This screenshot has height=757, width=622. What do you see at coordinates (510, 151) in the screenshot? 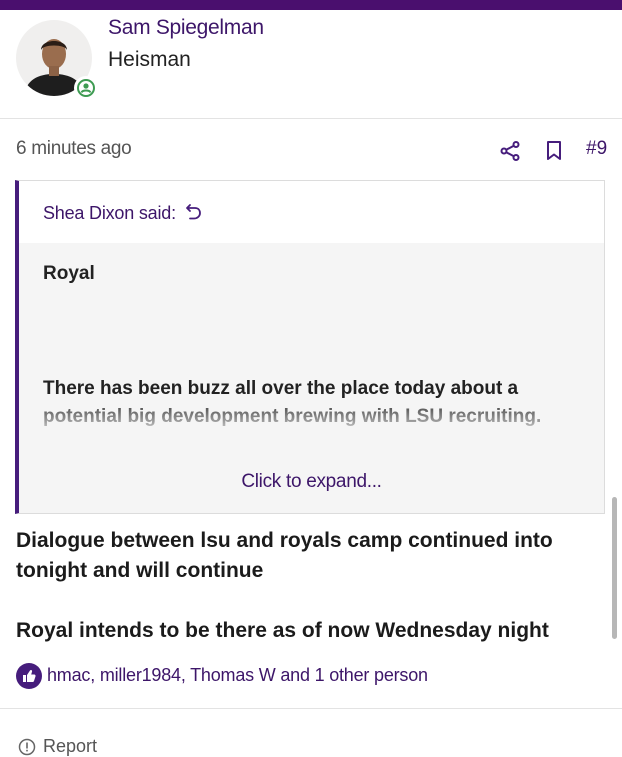
I see `share-icon` at bounding box center [510, 151].